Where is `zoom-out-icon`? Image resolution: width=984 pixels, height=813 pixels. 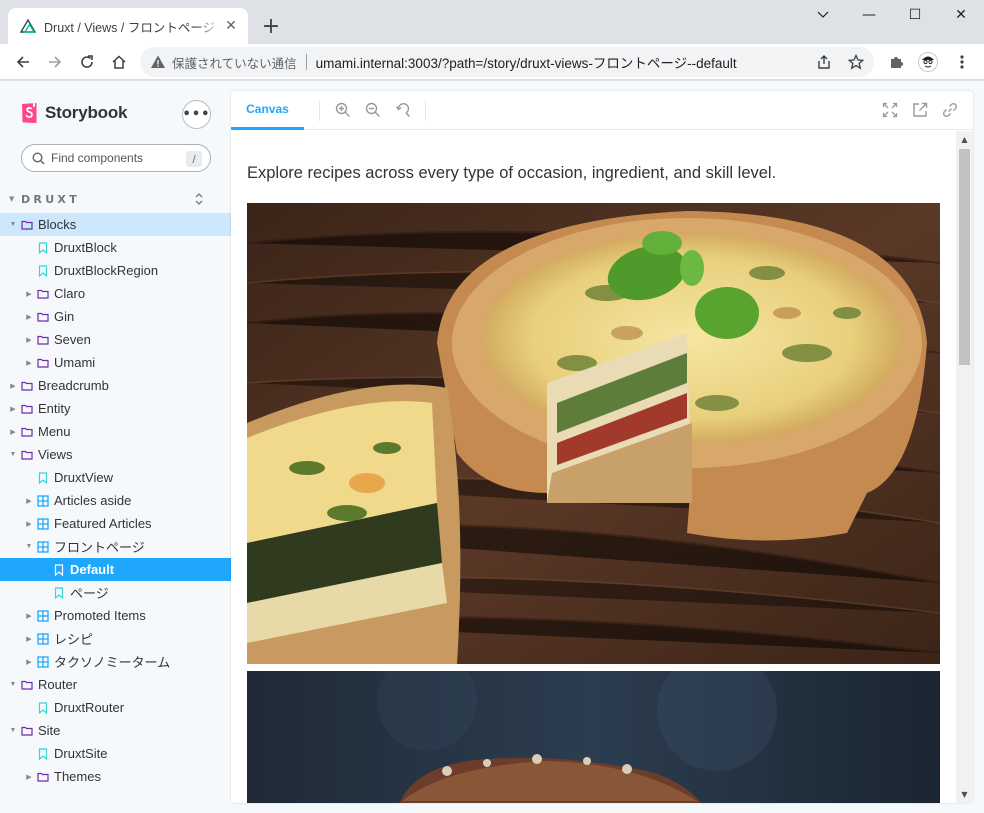 zoom-out-icon is located at coordinates (373, 110).